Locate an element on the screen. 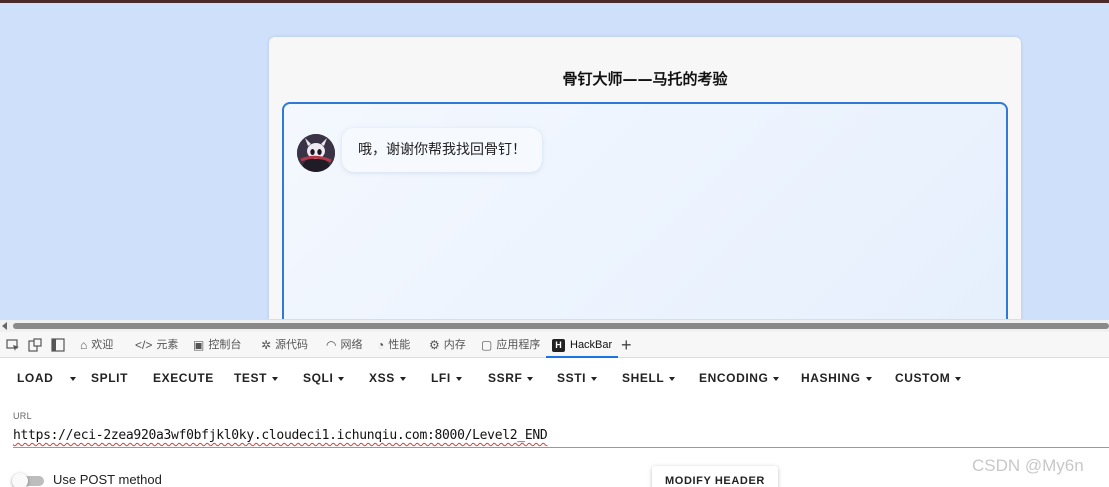 This screenshot has height=487, width=1109. encoding-menu: ENCODING is located at coordinates (739, 378).